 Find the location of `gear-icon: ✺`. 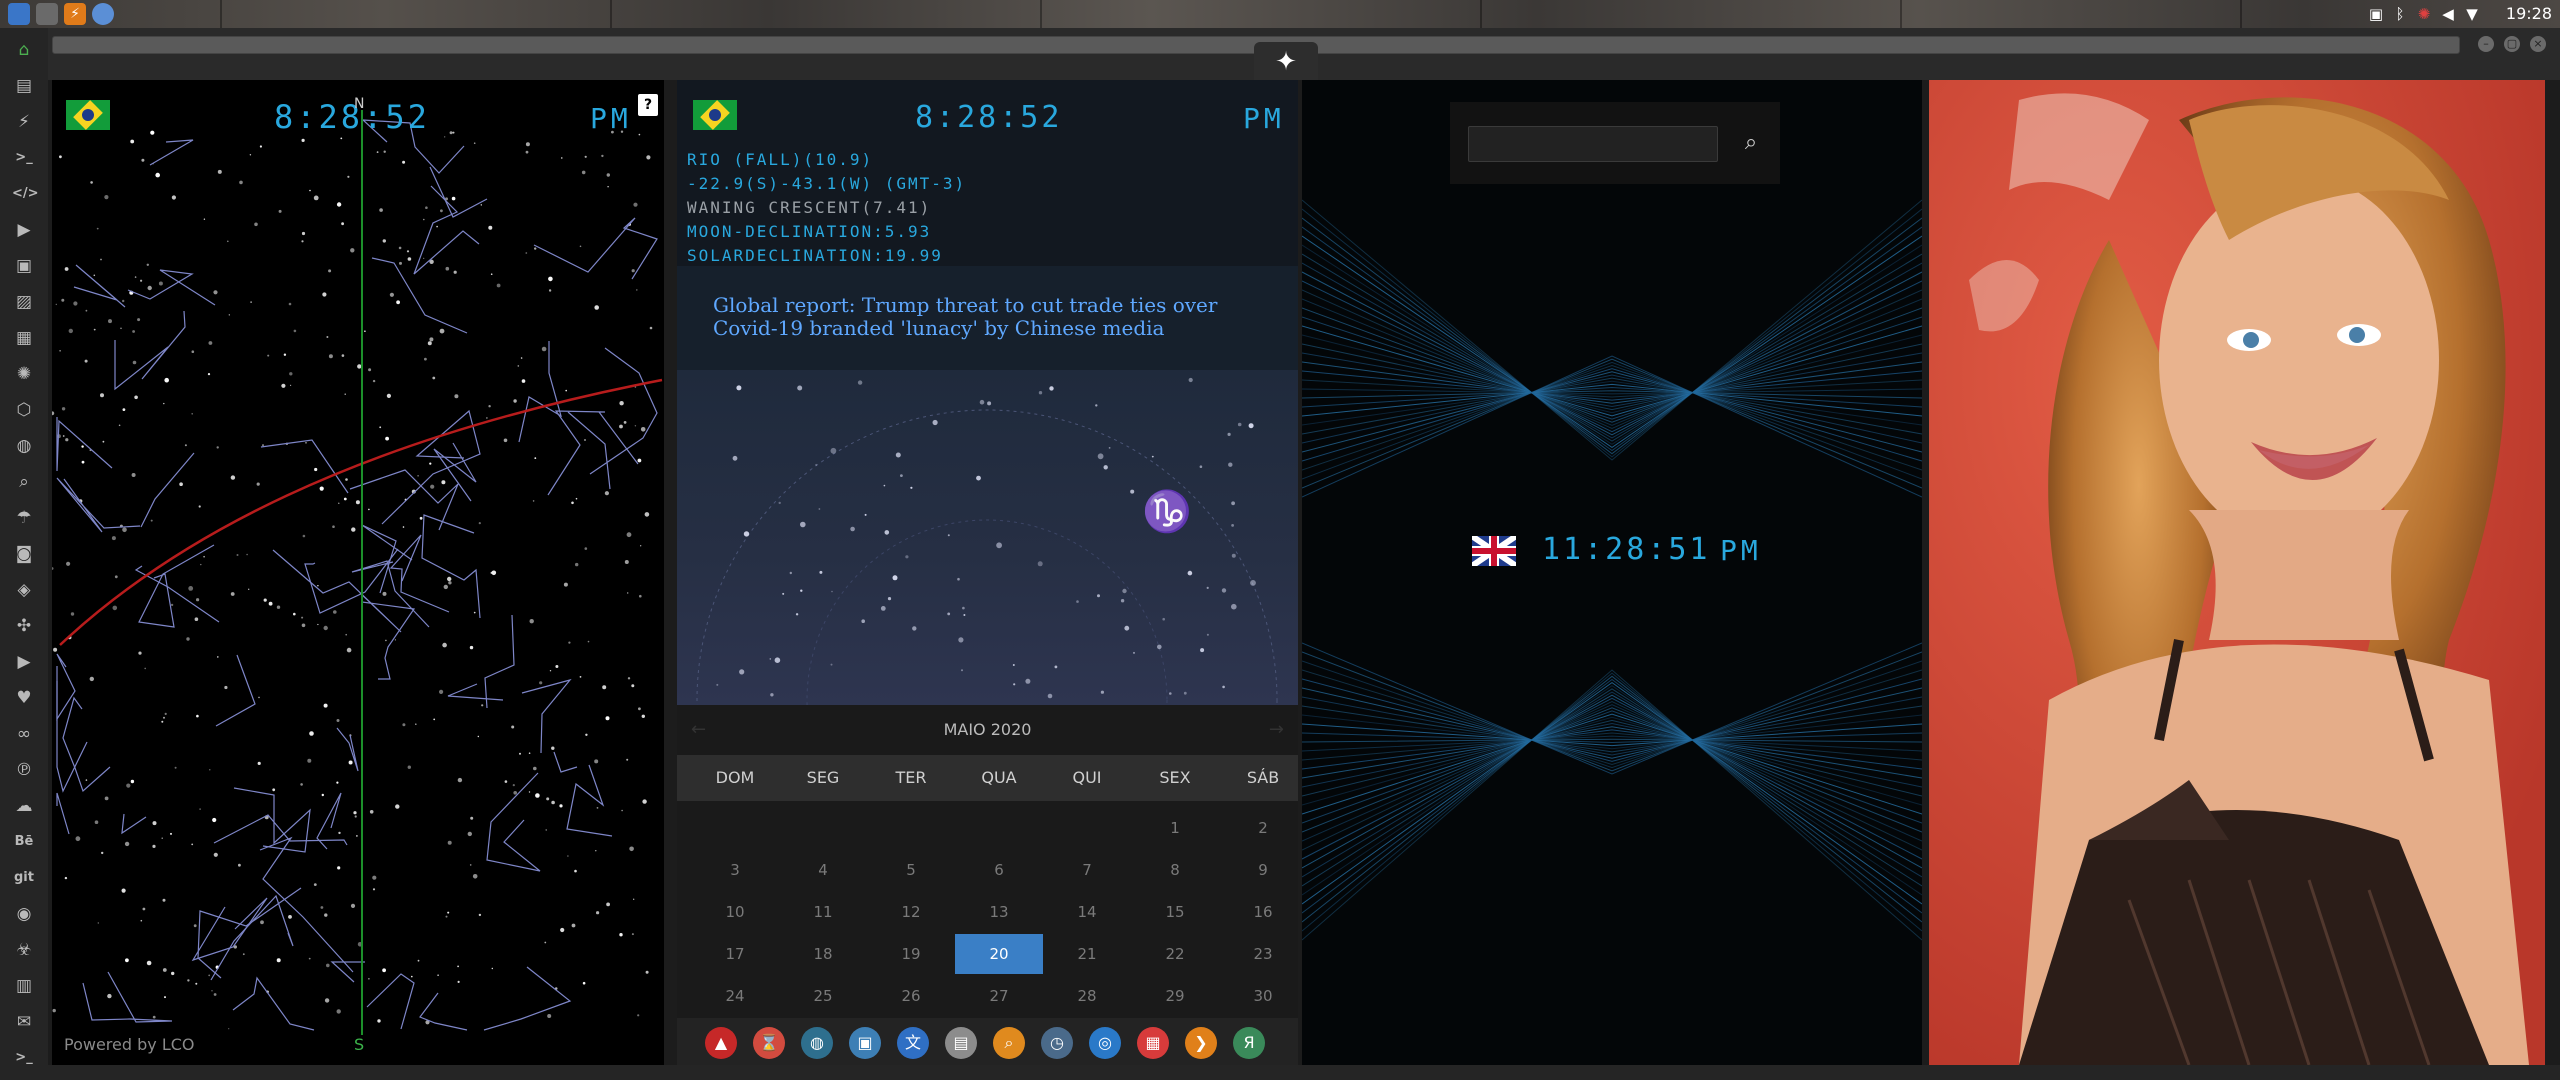

gear-icon: ✺ is located at coordinates (2424, 14).